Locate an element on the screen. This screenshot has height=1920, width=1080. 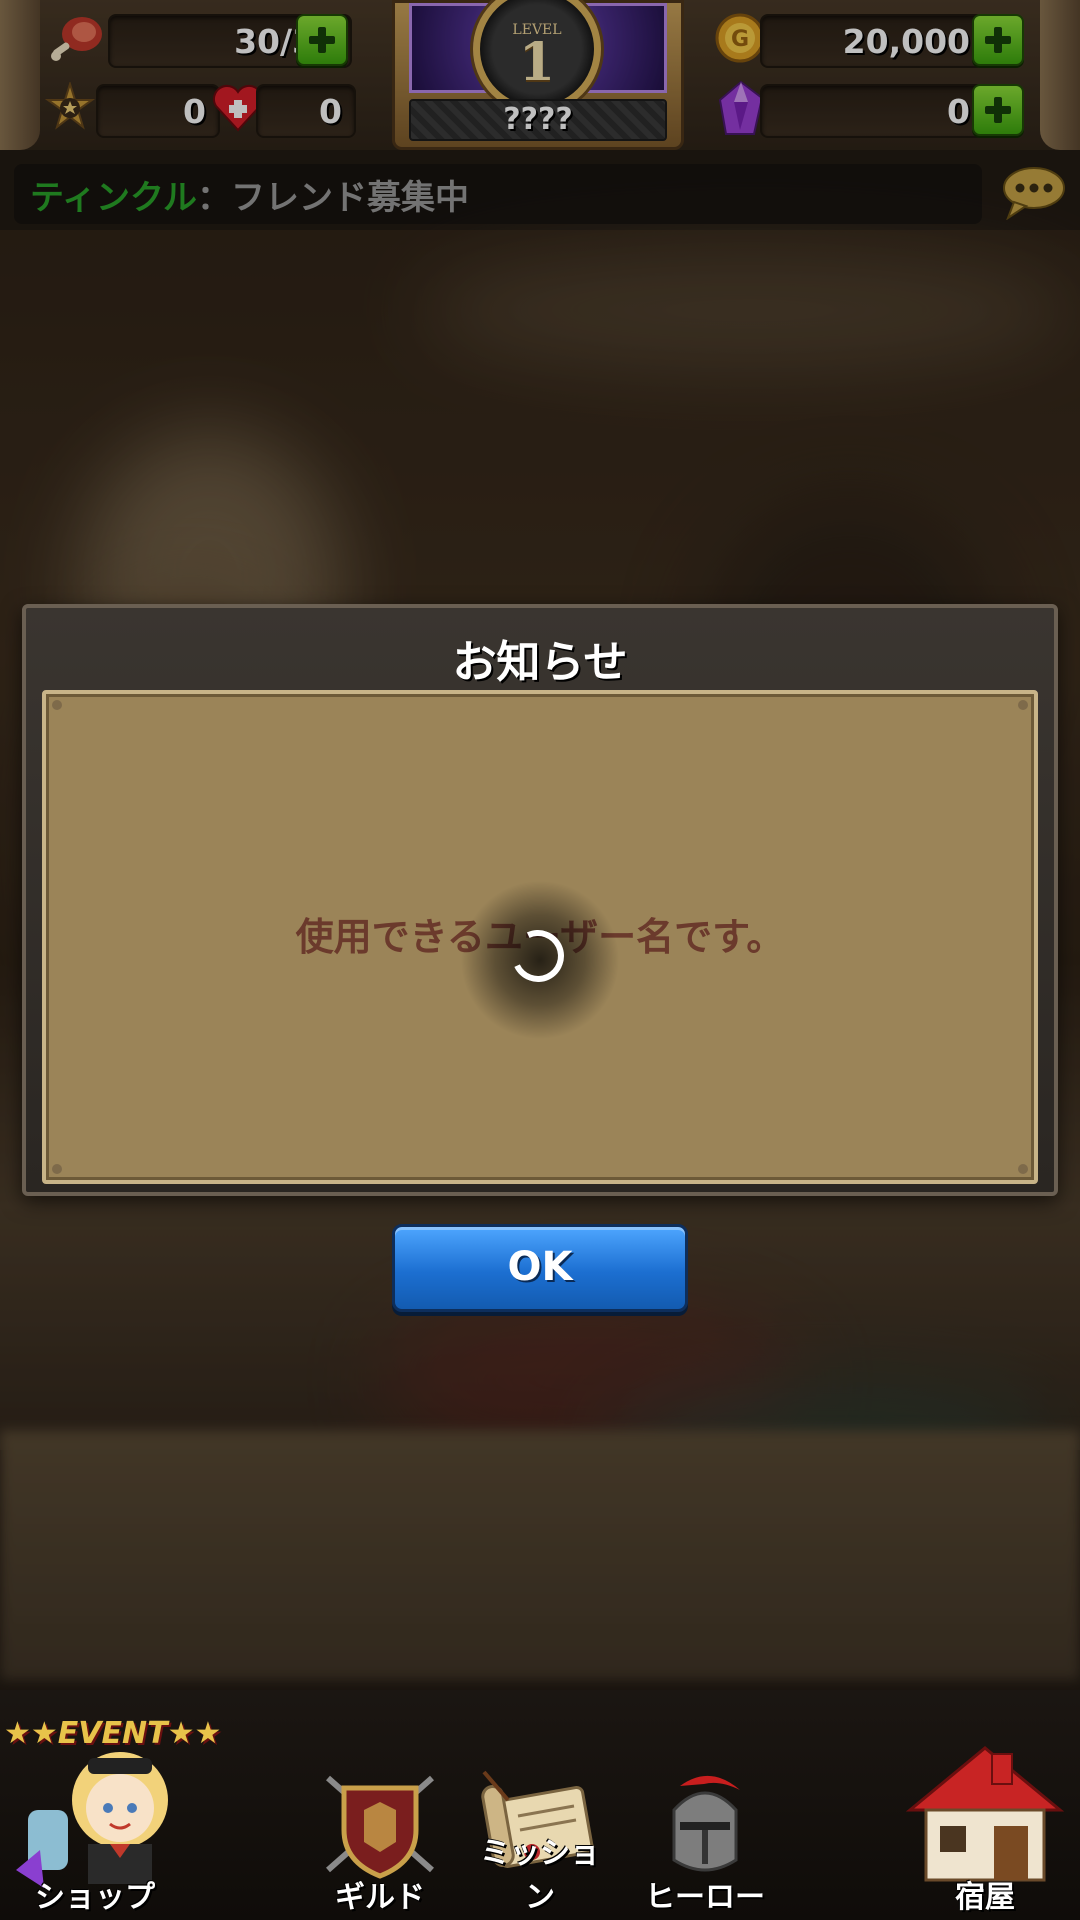
nav-hero-label: ヒーロー is located at coordinates (705, 1897).